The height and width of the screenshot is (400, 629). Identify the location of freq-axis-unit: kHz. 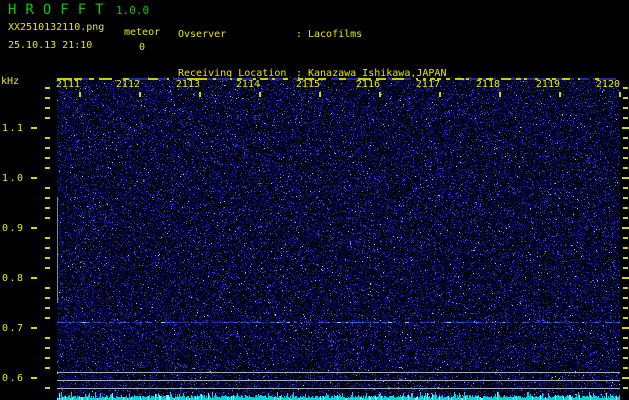
(10, 81).